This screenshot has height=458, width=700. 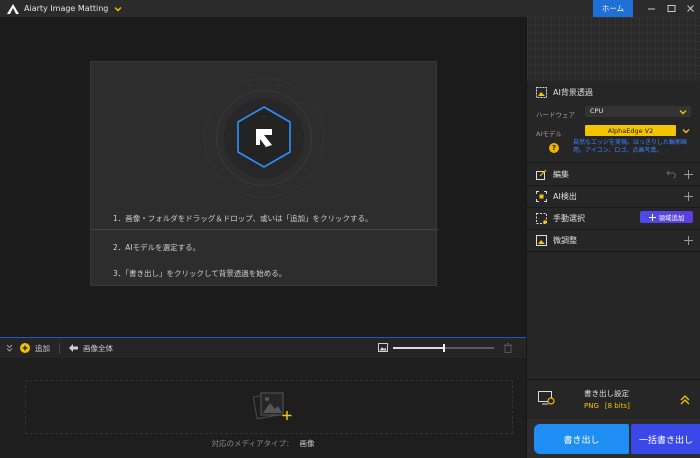 I want to click on whole-image-button: 画像全体, so click(x=98, y=348).